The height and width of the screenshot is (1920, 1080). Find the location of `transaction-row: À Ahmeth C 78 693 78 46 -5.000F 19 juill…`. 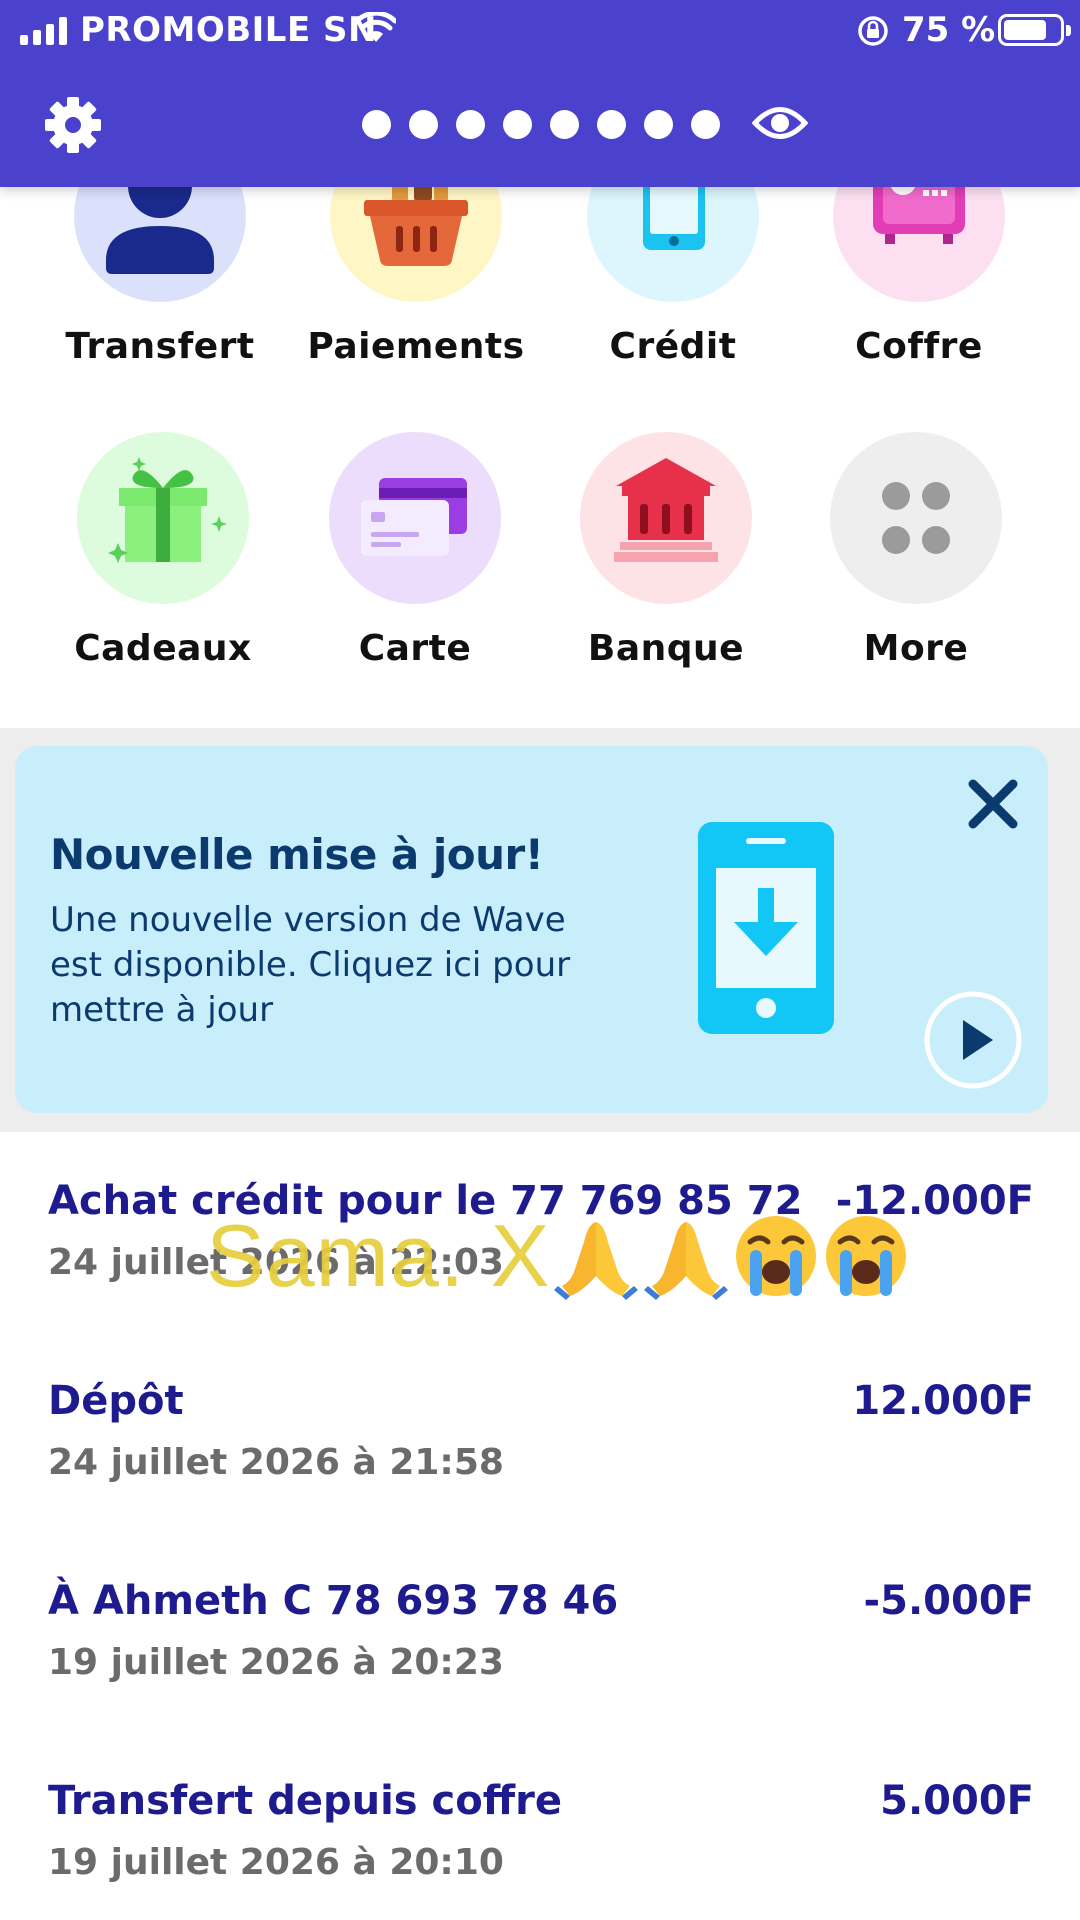

transaction-row: À Ahmeth C 78 693 78 46 -5.000F 19 juill… is located at coordinates (541, 1638).